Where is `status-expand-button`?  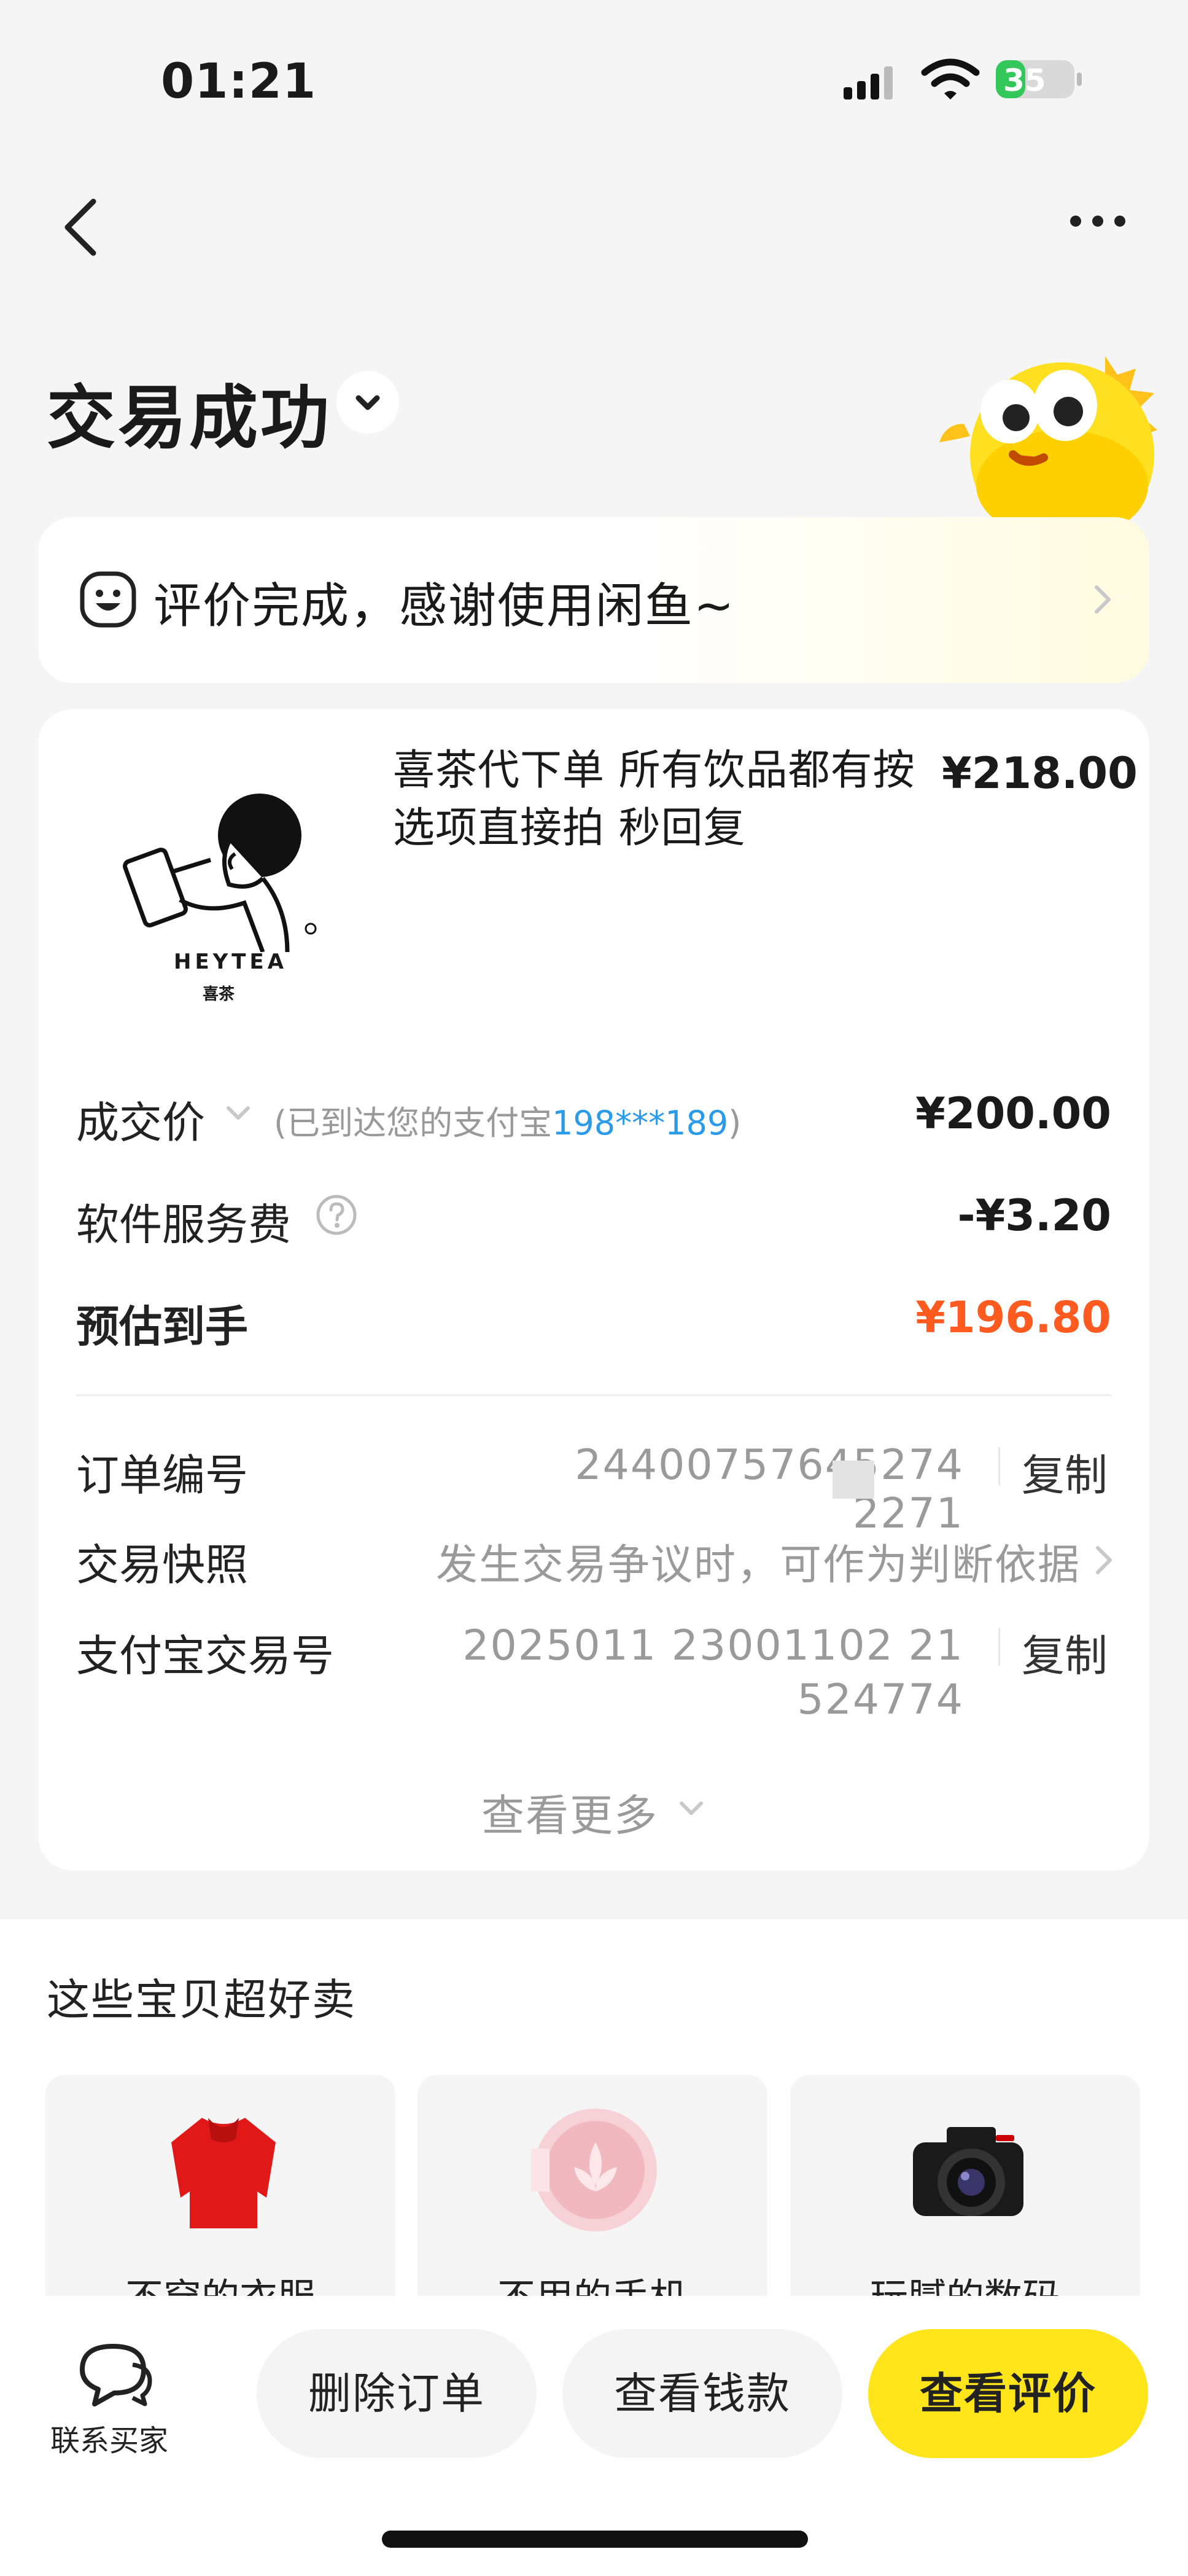 status-expand-button is located at coordinates (368, 402).